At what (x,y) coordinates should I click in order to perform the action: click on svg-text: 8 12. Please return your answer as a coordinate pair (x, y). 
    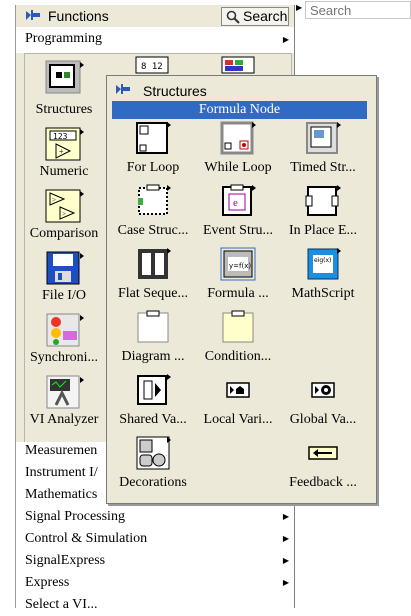
    Looking at the image, I should click on (152, 67).